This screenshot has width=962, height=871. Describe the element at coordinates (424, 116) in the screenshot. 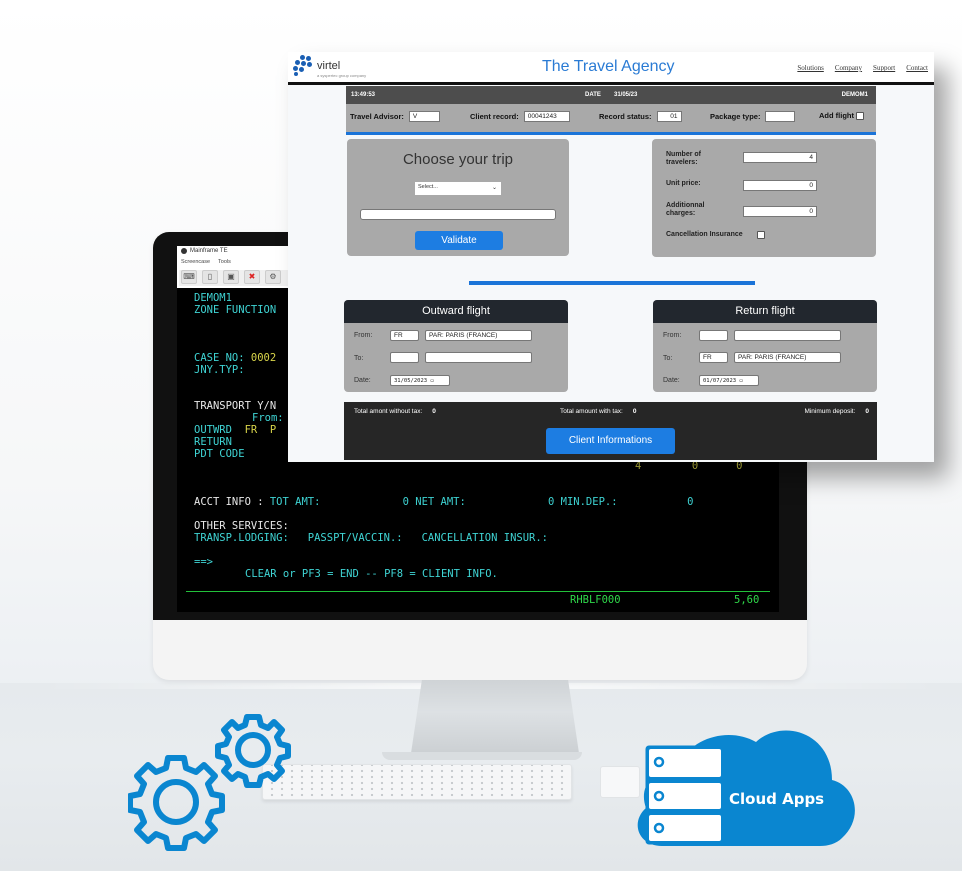

I see `travel-advisor-input: V` at that location.